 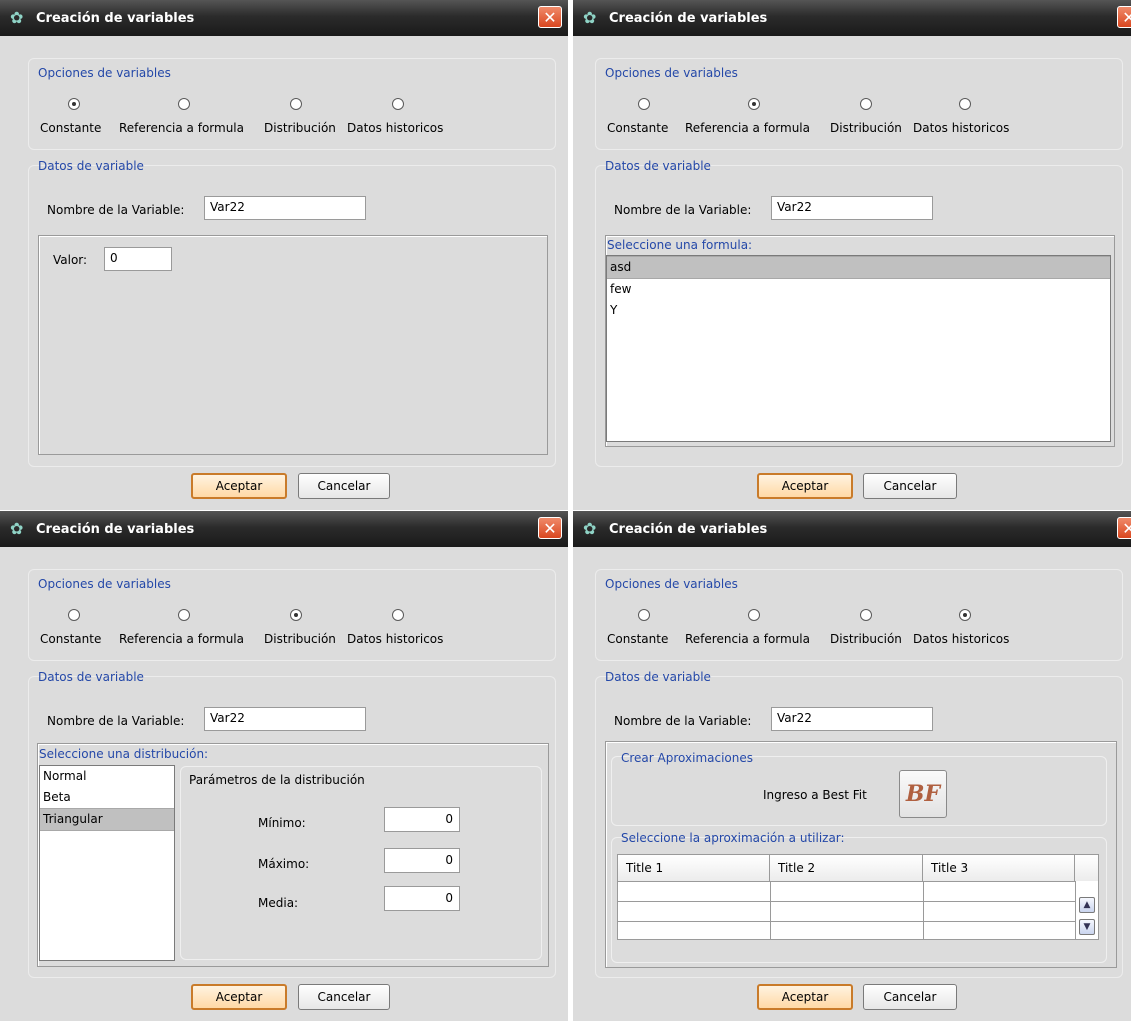 I want to click on maximo-input: 0, so click(x=422, y=860).